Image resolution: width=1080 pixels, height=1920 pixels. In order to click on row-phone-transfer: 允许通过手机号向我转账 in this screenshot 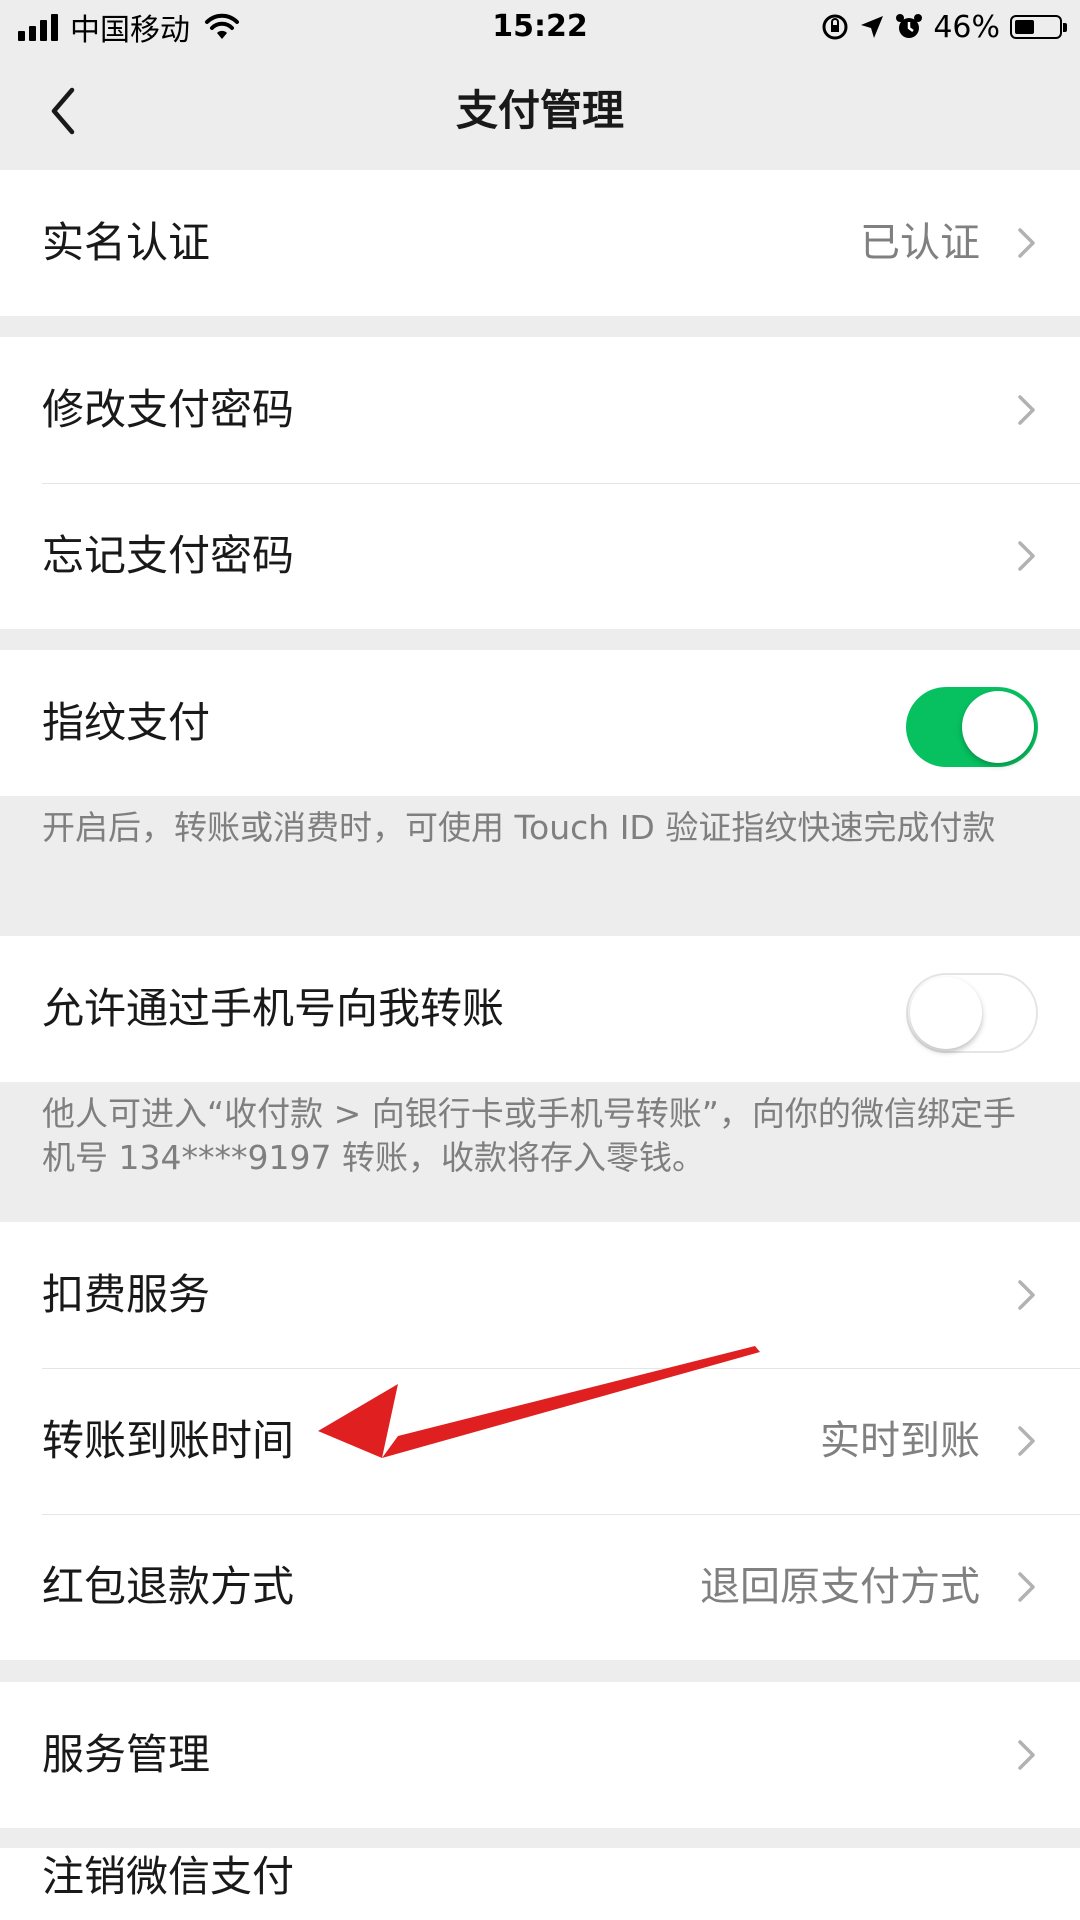, I will do `click(540, 1009)`.